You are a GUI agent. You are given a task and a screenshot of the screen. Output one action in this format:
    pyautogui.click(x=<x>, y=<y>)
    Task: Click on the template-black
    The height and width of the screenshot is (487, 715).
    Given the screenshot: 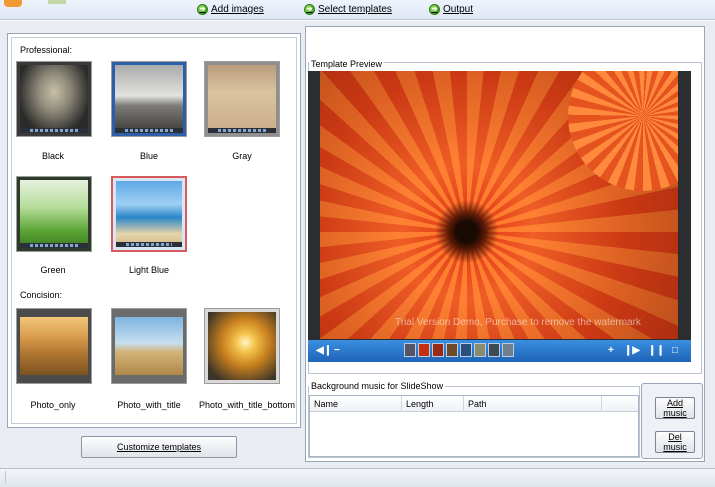 What is the action you would take?
    pyautogui.click(x=54, y=99)
    